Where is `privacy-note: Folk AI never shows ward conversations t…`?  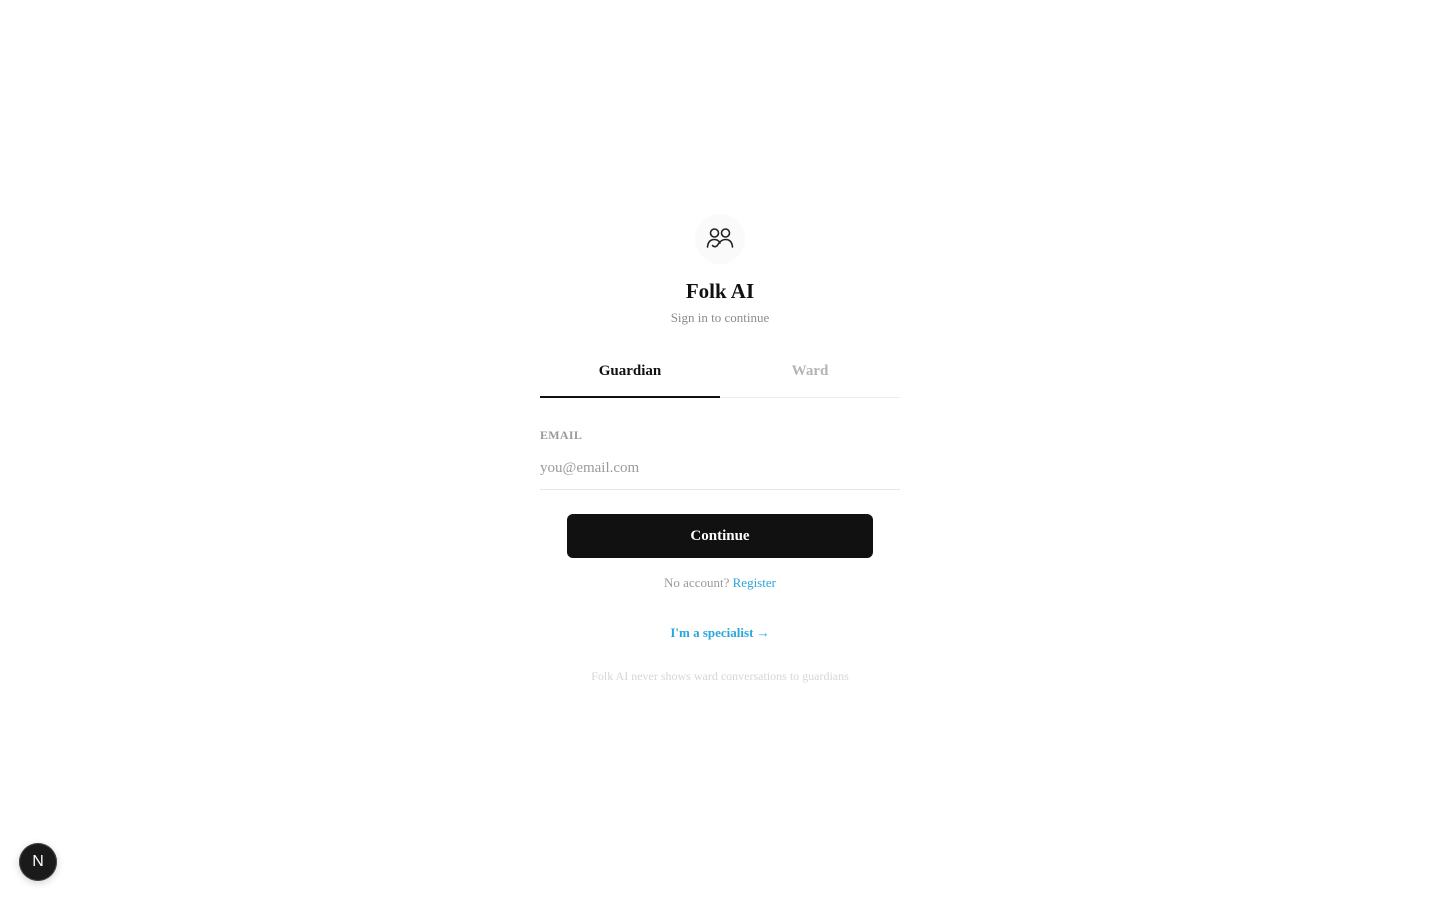 privacy-note: Folk AI never shows ward conversations t… is located at coordinates (720, 676).